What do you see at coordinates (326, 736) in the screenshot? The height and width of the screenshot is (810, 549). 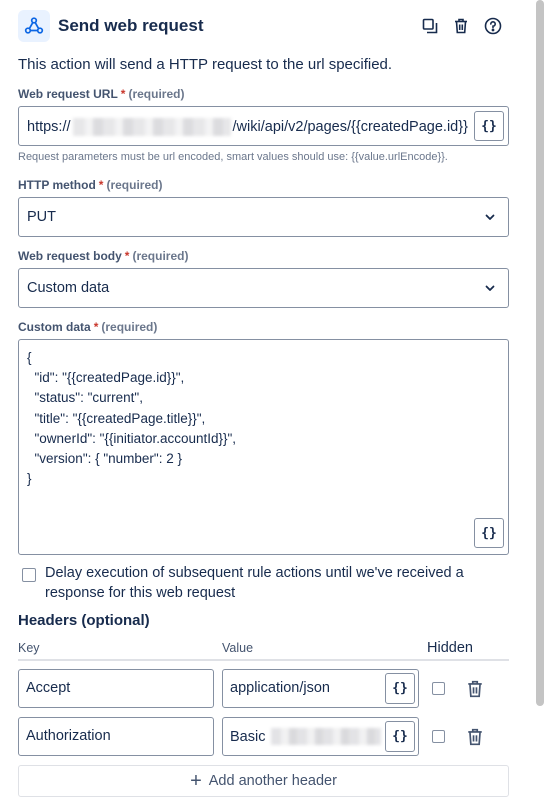 I see `redacted-credential` at bounding box center [326, 736].